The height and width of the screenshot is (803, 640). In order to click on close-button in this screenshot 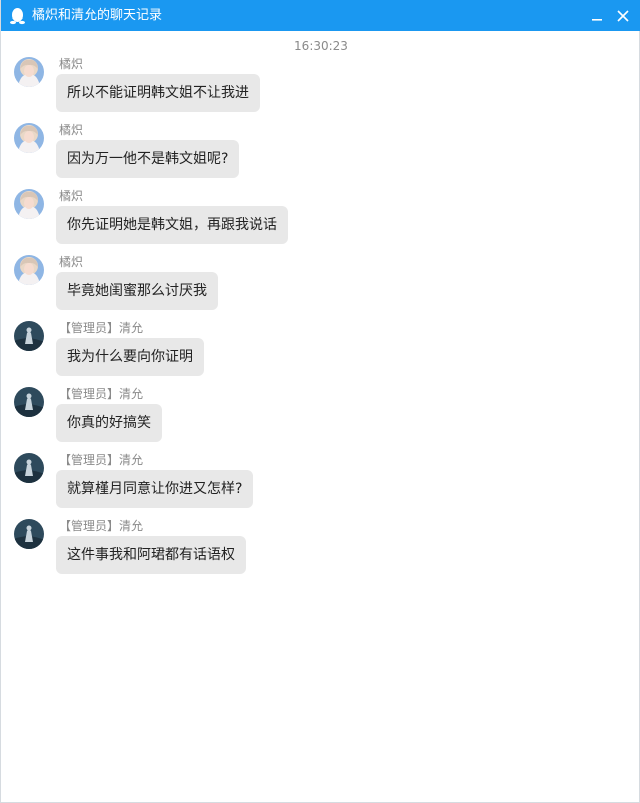, I will do `click(623, 16)`.